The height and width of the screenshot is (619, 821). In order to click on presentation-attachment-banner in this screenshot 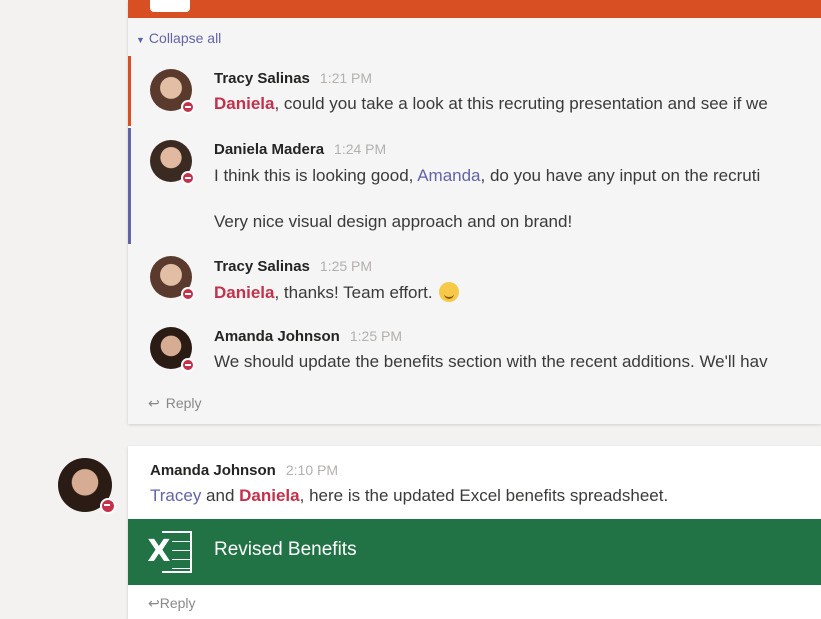, I will do `click(474, 9)`.